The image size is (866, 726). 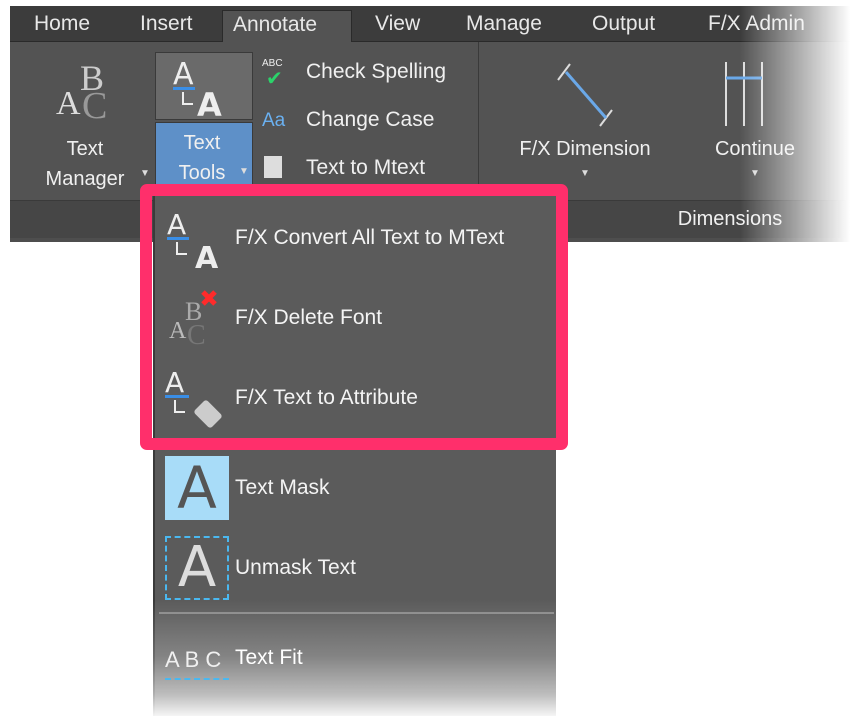 I want to click on text-manager-label-2: Manager, so click(x=85, y=179).